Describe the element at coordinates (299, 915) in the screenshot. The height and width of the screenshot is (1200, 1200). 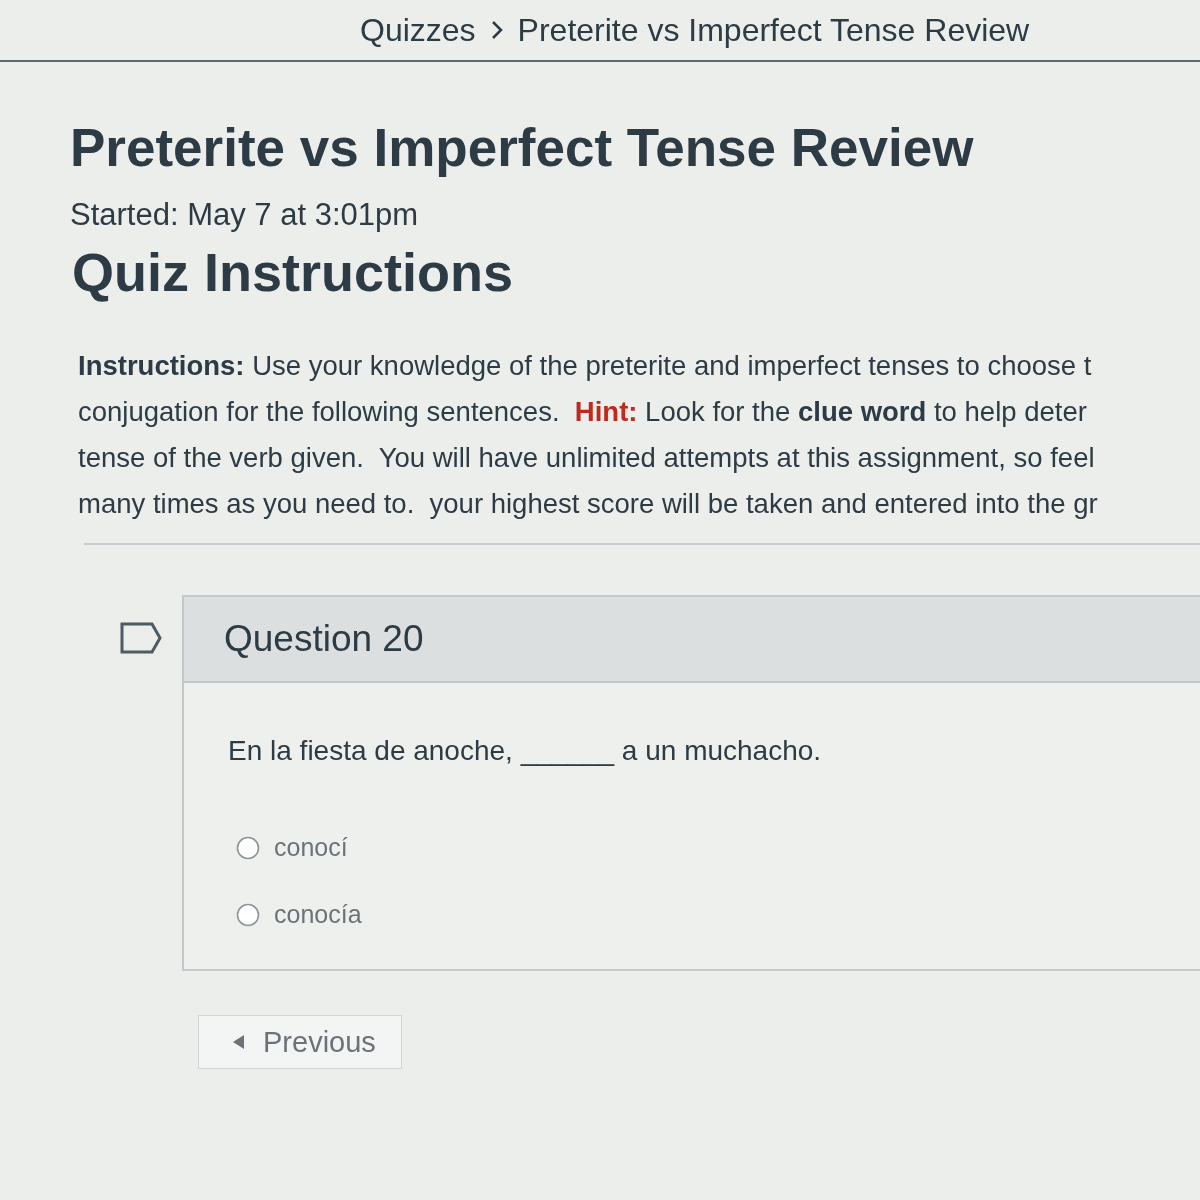
I see `answer-option: conocía` at that location.